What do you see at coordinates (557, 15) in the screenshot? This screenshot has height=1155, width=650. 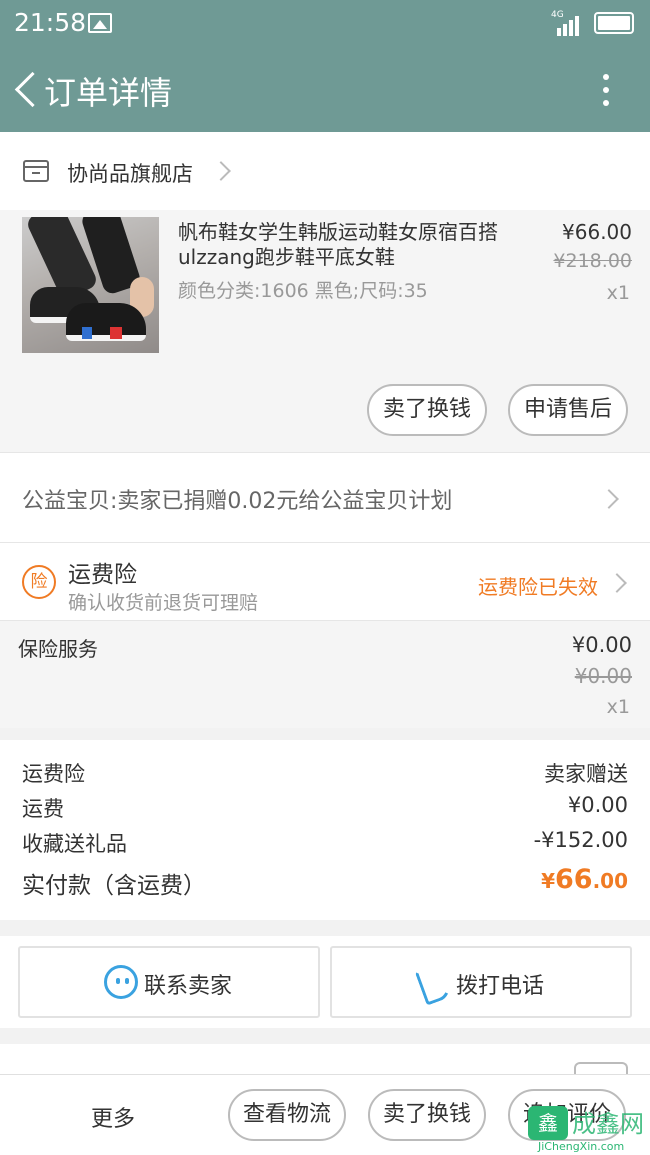 I see `network-type: 4G` at bounding box center [557, 15].